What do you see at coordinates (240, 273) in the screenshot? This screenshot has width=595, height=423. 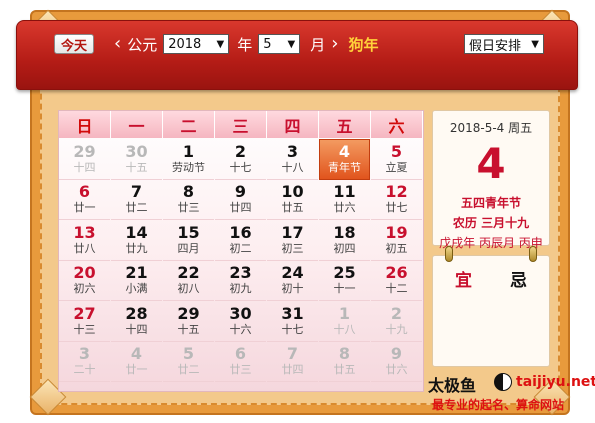 I see `day-number: 23` at bounding box center [240, 273].